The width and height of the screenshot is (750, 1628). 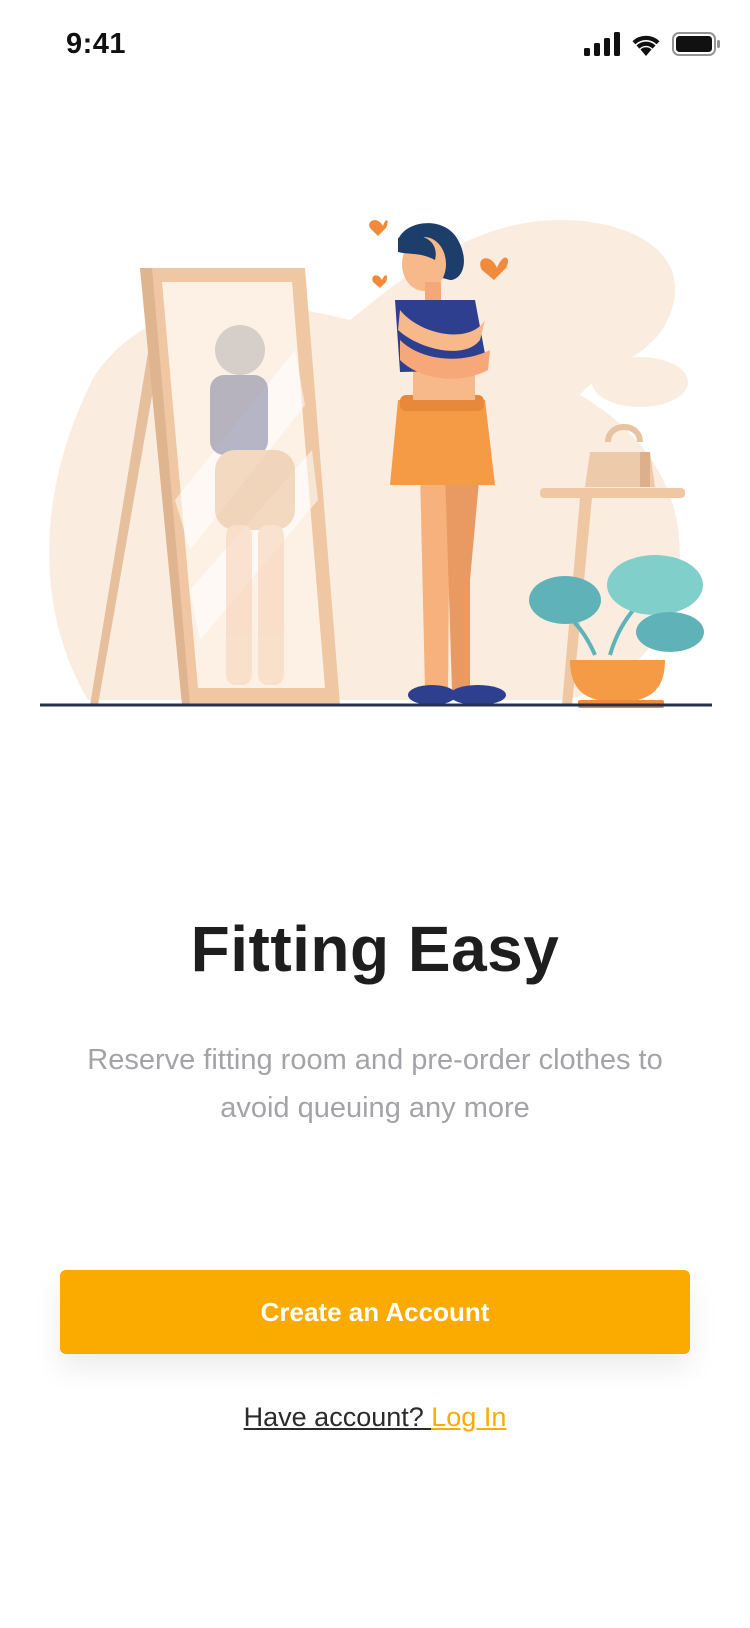 What do you see at coordinates (646, 45) in the screenshot?
I see `wifi-icon` at bounding box center [646, 45].